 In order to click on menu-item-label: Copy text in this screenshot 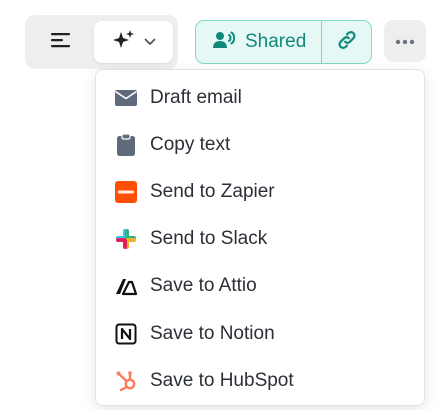, I will do `click(190, 144)`.